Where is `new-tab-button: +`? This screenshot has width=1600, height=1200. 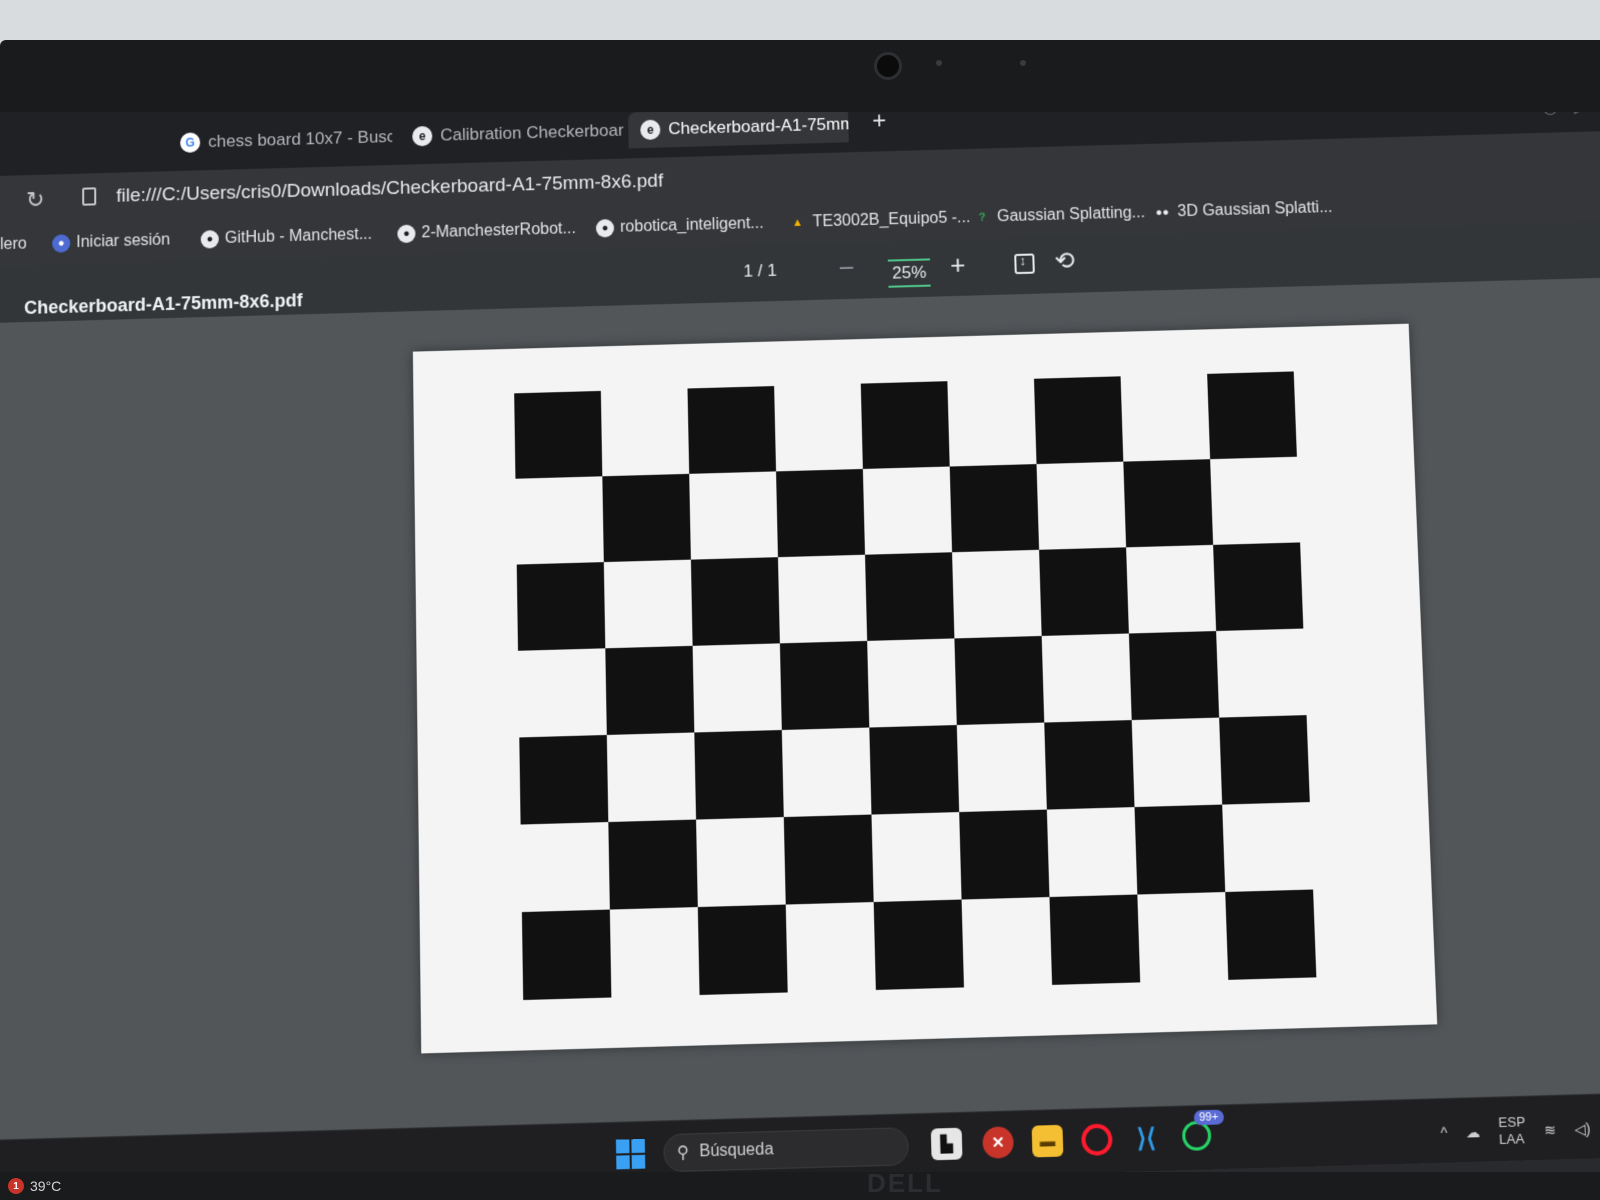
new-tab-button: + is located at coordinates (879, 124).